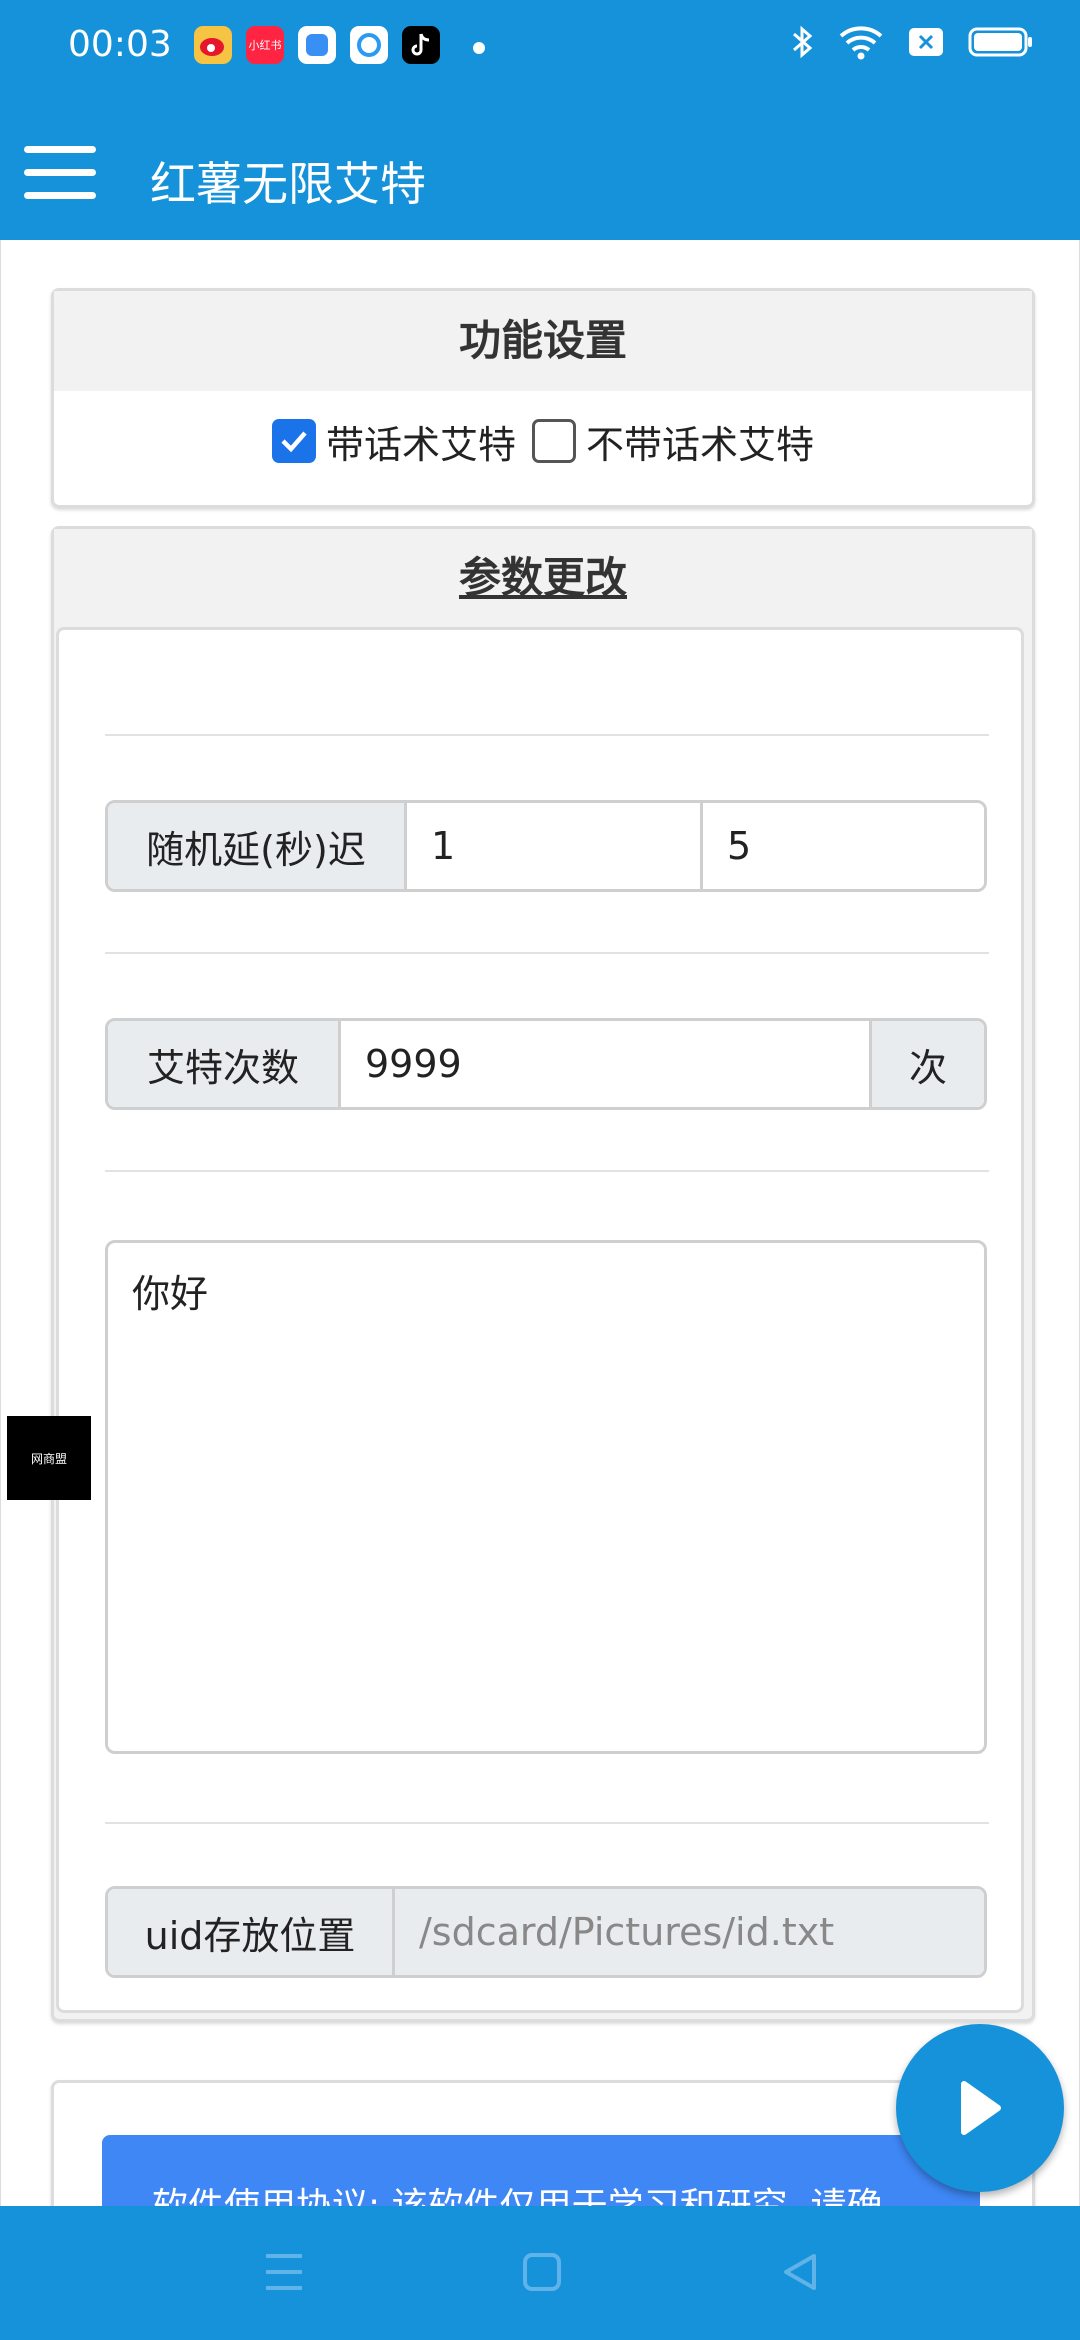 This screenshot has height=2340, width=1080. What do you see at coordinates (213, 45) in the screenshot?
I see `weibo-icon` at bounding box center [213, 45].